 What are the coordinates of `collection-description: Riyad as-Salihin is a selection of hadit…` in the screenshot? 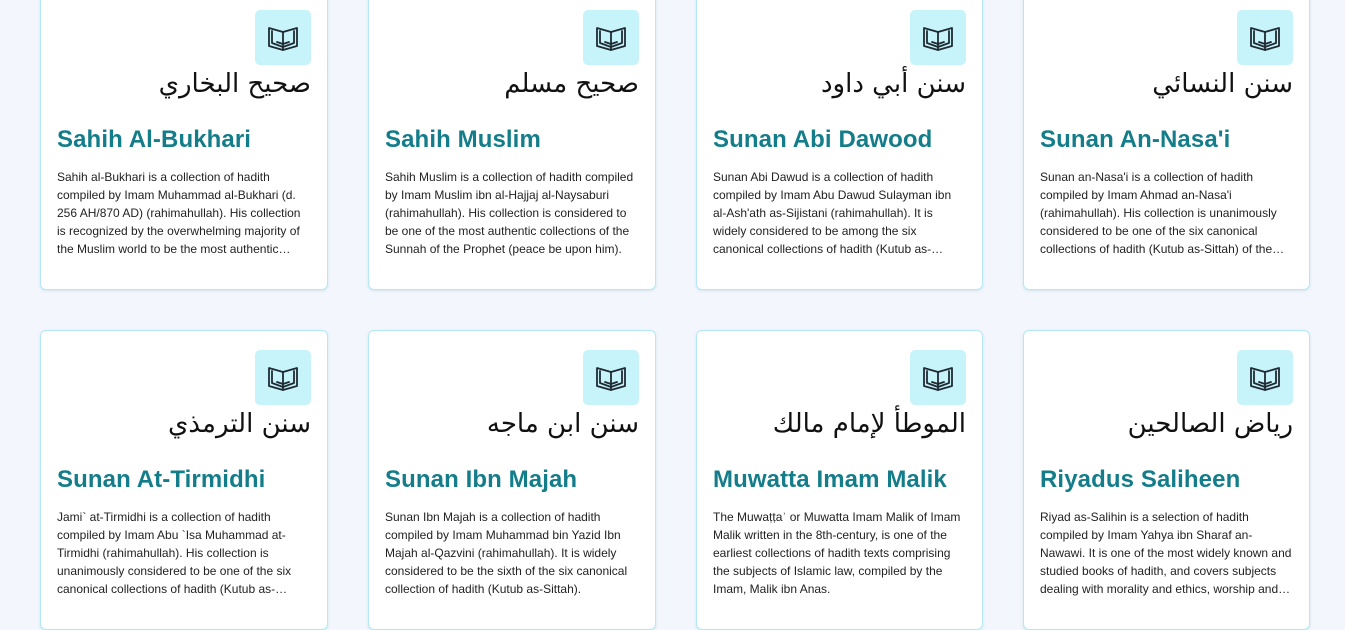 It's located at (1166, 553).